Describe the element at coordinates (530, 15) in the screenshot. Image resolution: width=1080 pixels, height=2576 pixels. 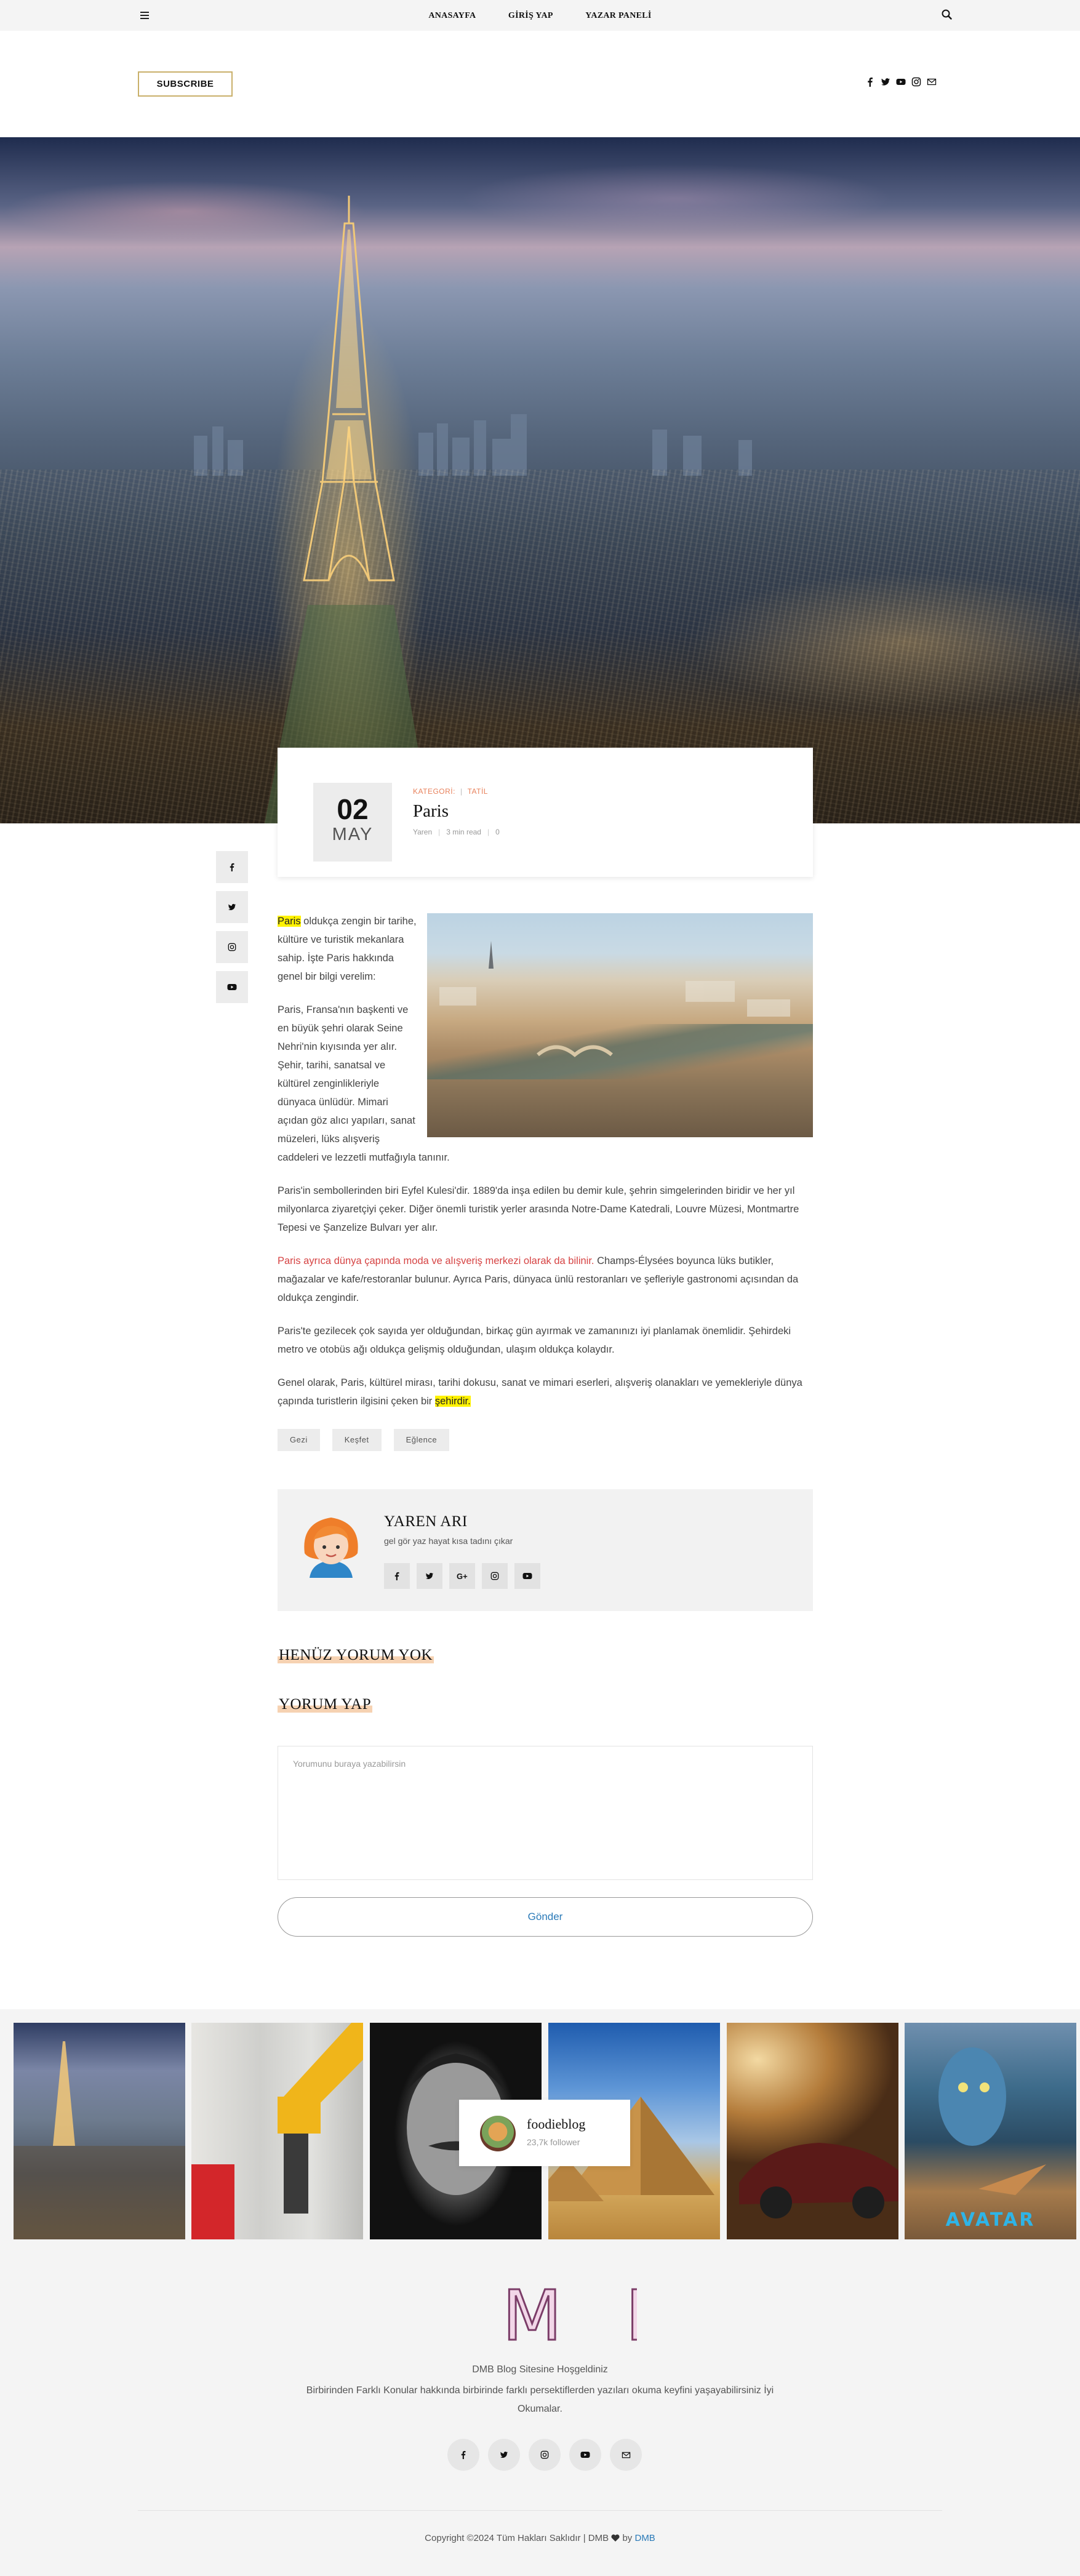
I see `nav-link-login: GİRİŞ YAP` at that location.